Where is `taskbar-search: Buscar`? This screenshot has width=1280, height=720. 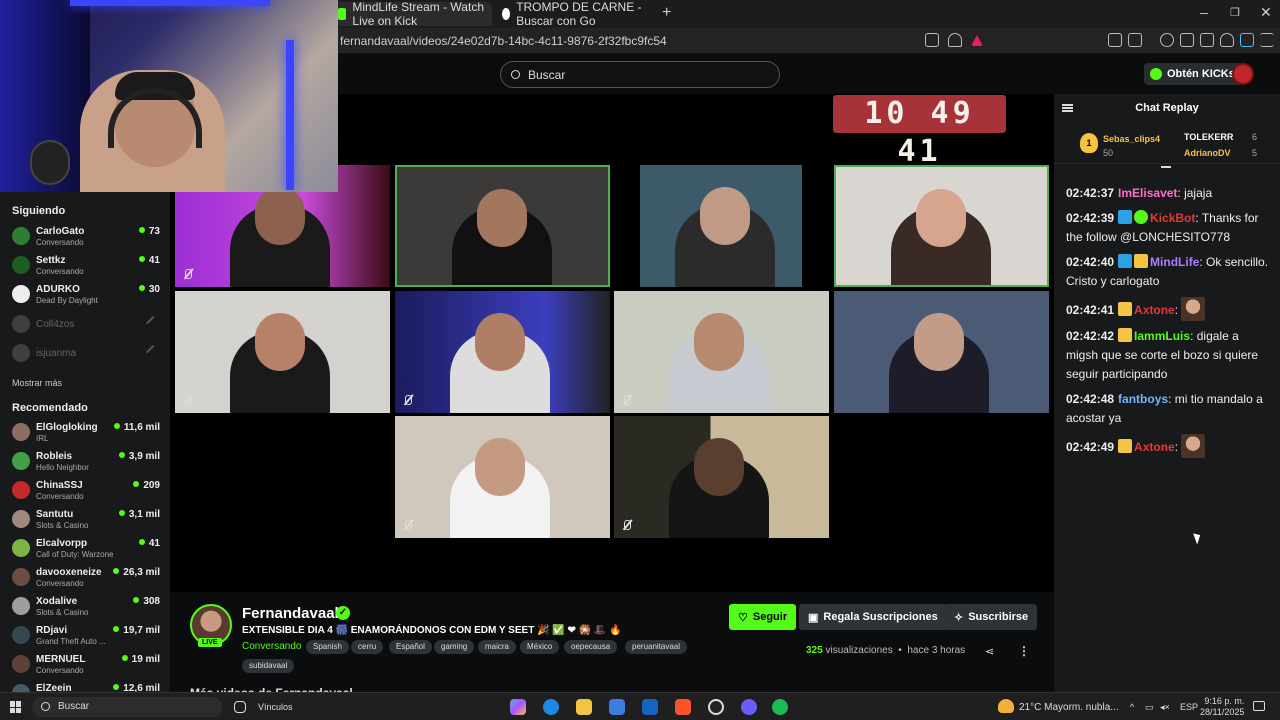
taskbar-search: Buscar is located at coordinates (127, 707).